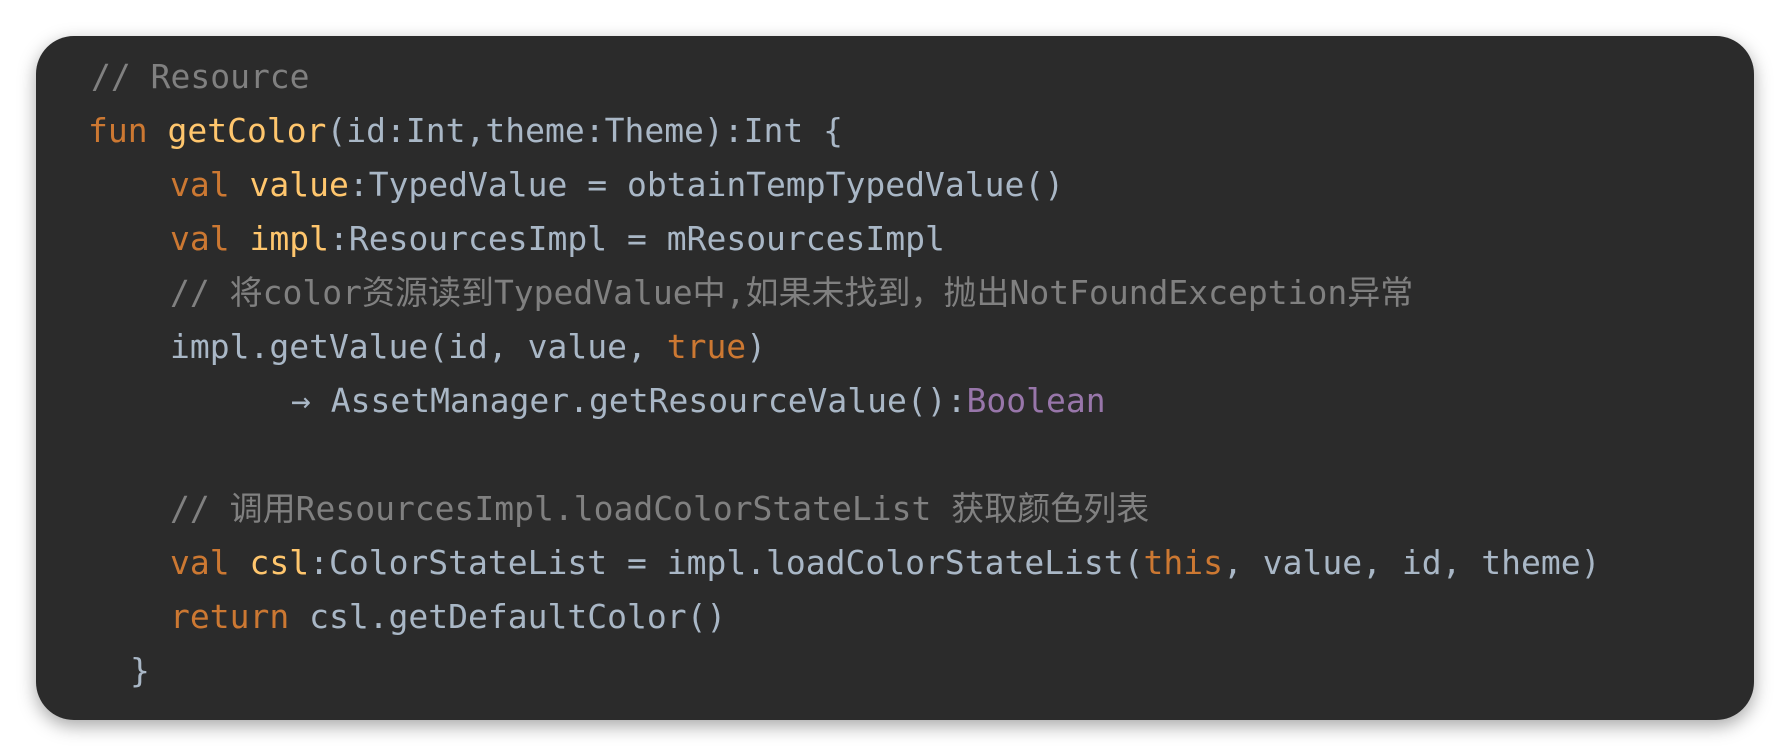 The height and width of the screenshot is (756, 1790). Describe the element at coordinates (584, 130) in the screenshot. I see `code-token-plain: (id:Int,theme:Theme):Int {` at that location.